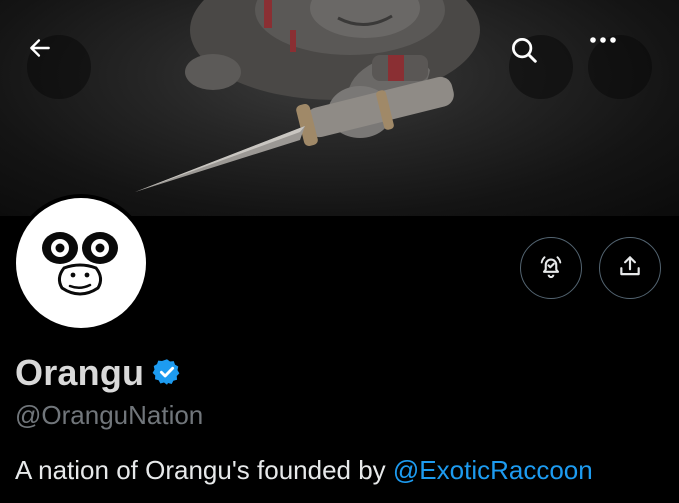  Describe the element at coordinates (493, 470) in the screenshot. I see `bio-mention-link: @ExoticRaccoon` at that location.